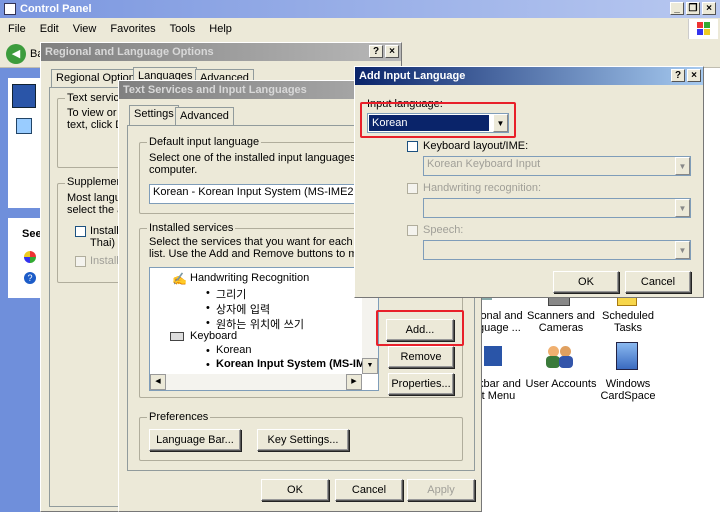 This screenshot has height=512, width=720. Describe the element at coordinates (557, 166) in the screenshot. I see `keyboard-layout-select: Korean Keyboard Input` at that location.